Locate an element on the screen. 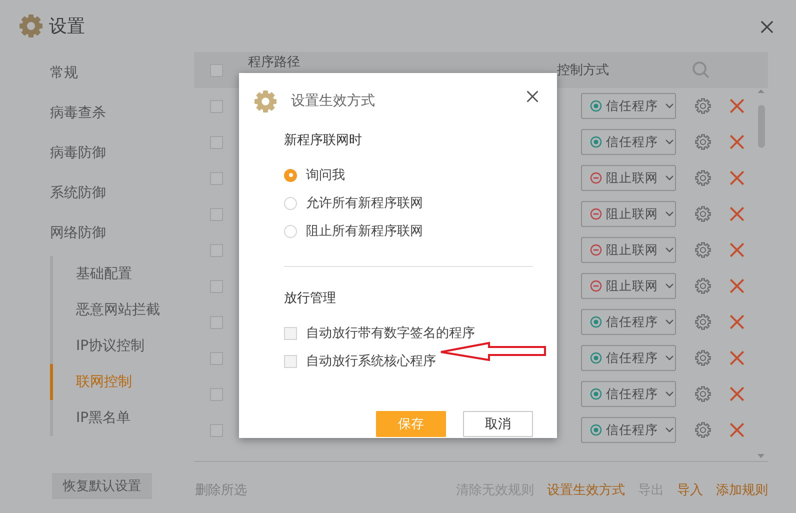 The width and height of the screenshot is (796, 513). option-label: 自动放行带有数字签名的程序 is located at coordinates (390, 333).